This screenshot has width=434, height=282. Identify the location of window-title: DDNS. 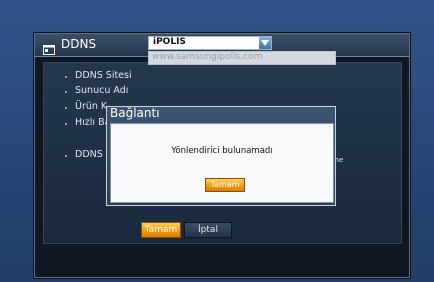
(79, 44).